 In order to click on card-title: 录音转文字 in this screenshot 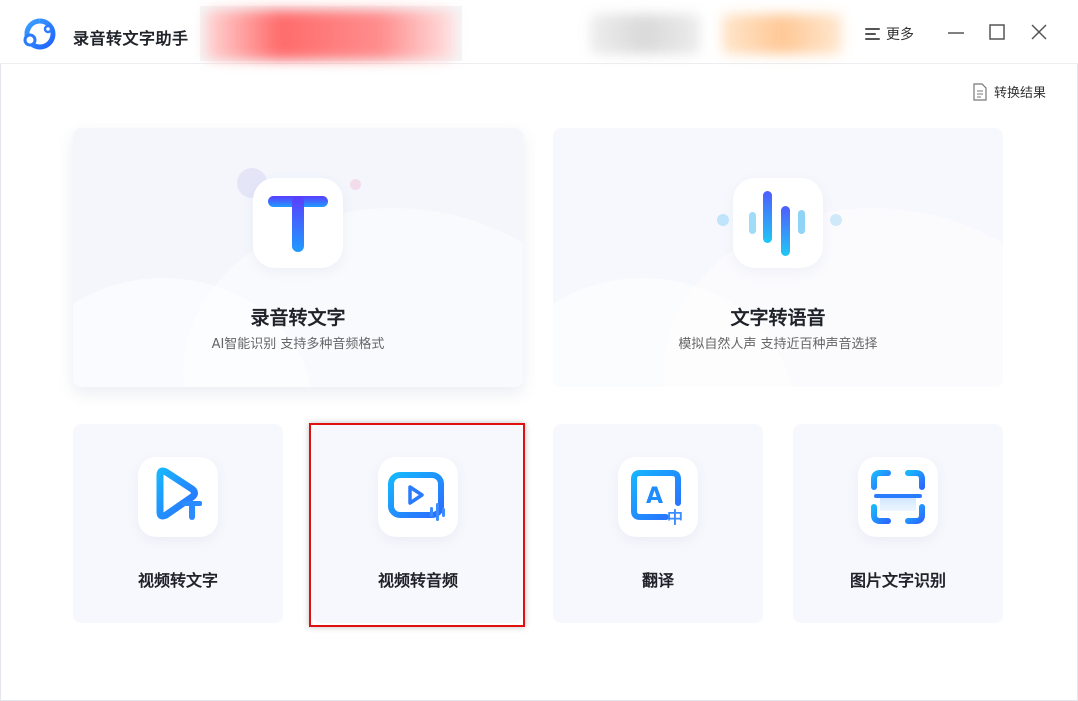, I will do `click(298, 318)`.